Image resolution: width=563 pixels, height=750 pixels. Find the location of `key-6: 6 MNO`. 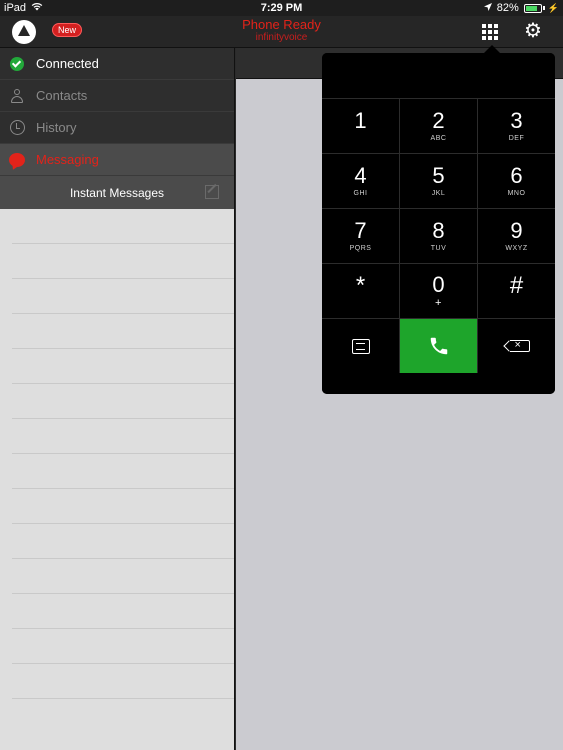

key-6: 6 MNO is located at coordinates (516, 181).